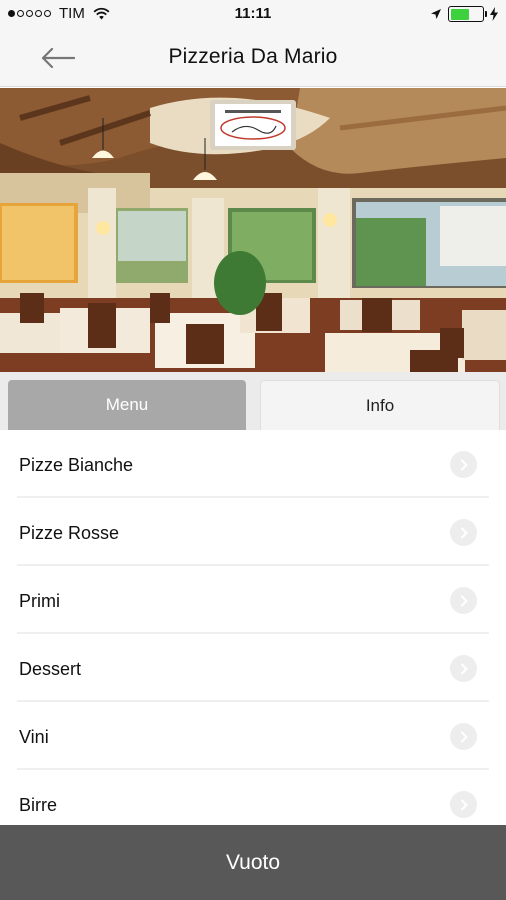 This screenshot has height=900, width=506. What do you see at coordinates (460, 14) in the screenshot?
I see `battery-level` at bounding box center [460, 14].